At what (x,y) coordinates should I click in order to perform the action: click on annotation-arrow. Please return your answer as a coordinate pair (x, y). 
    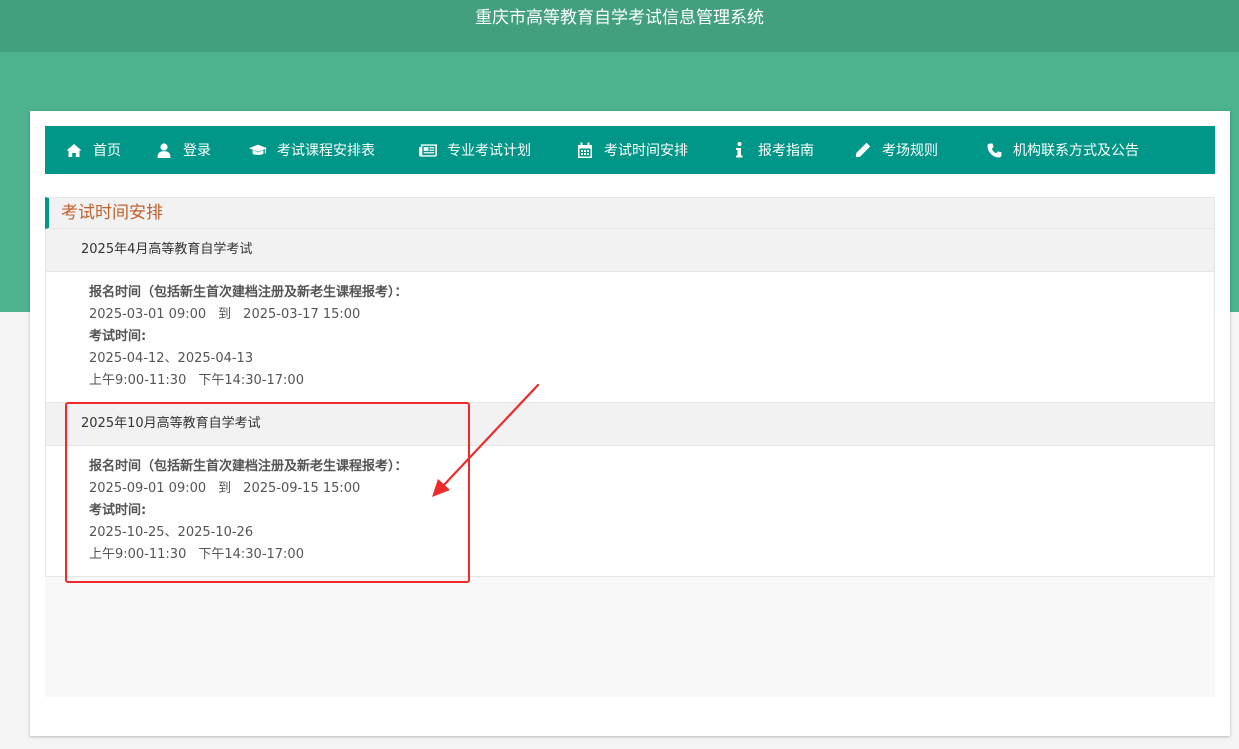
    Looking at the image, I should click on (486, 440).